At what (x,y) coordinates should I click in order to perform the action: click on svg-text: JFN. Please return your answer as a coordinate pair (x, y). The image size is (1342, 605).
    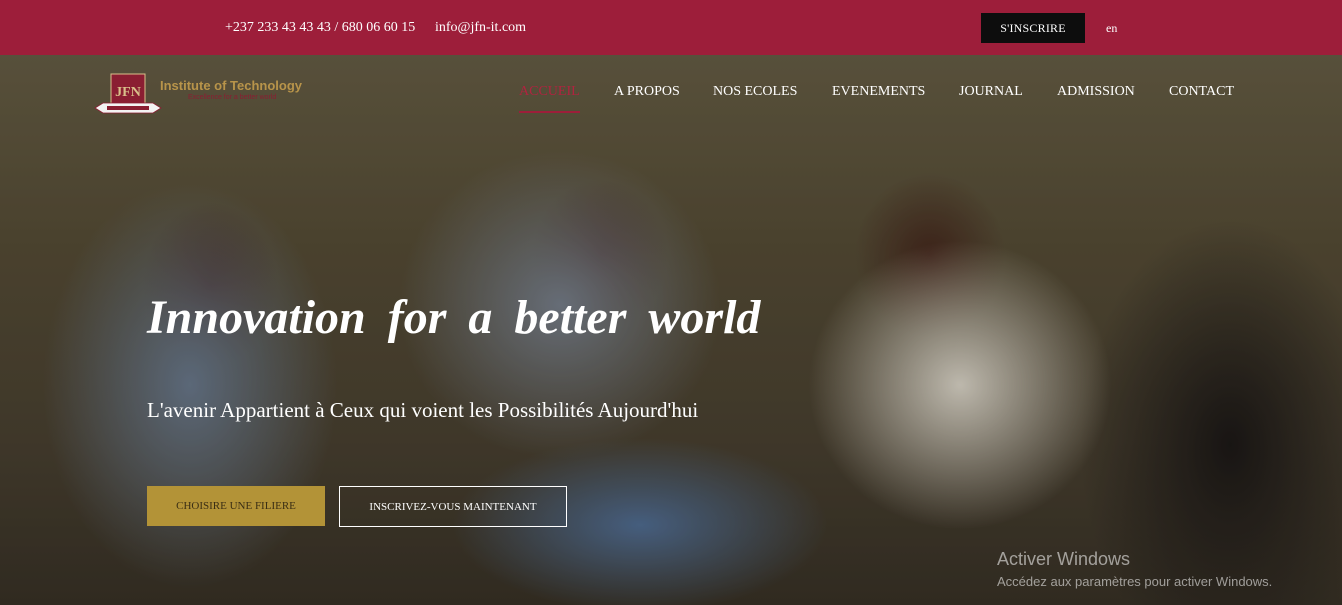
    Looking at the image, I should click on (128, 92).